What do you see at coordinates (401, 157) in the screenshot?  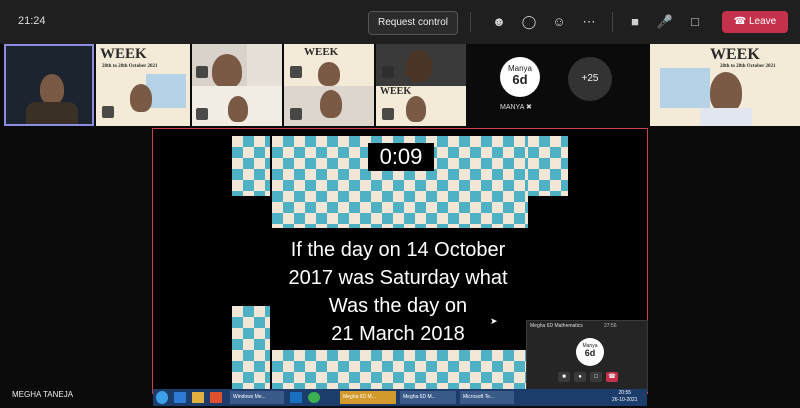 I see `countdown-timer: 0:09` at bounding box center [401, 157].